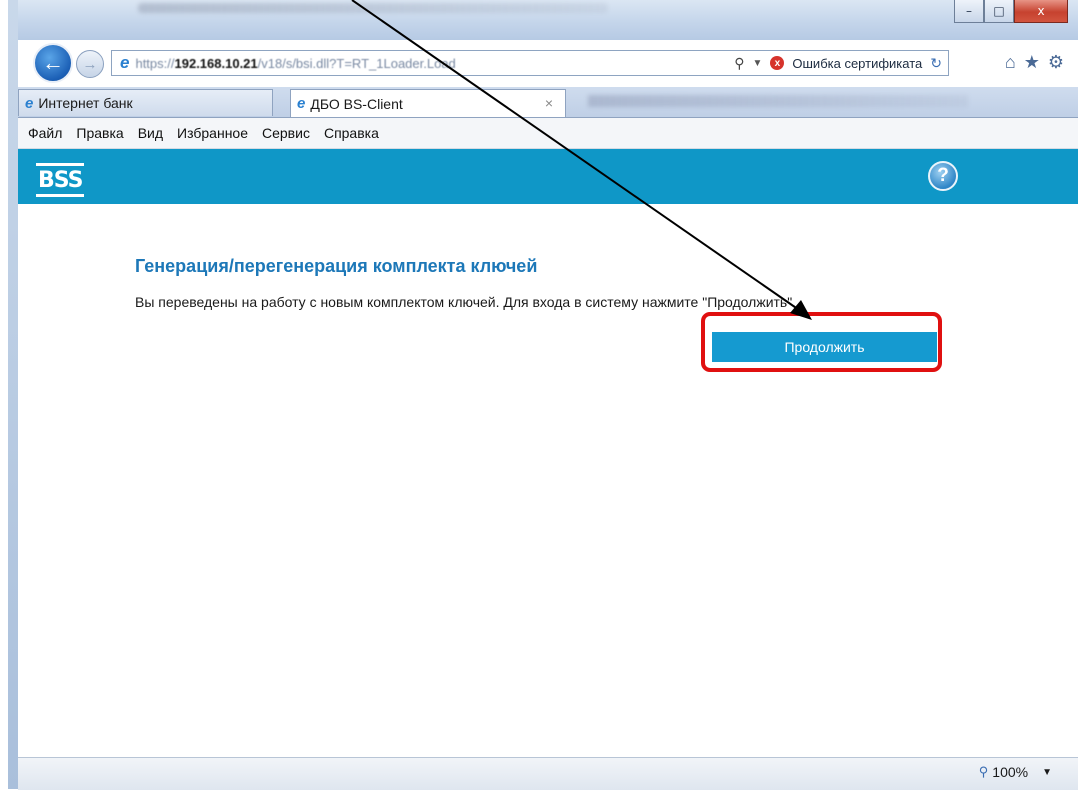  What do you see at coordinates (145, 102) in the screenshot?
I see `tab-internet-bank: e Интернет банк` at bounding box center [145, 102].